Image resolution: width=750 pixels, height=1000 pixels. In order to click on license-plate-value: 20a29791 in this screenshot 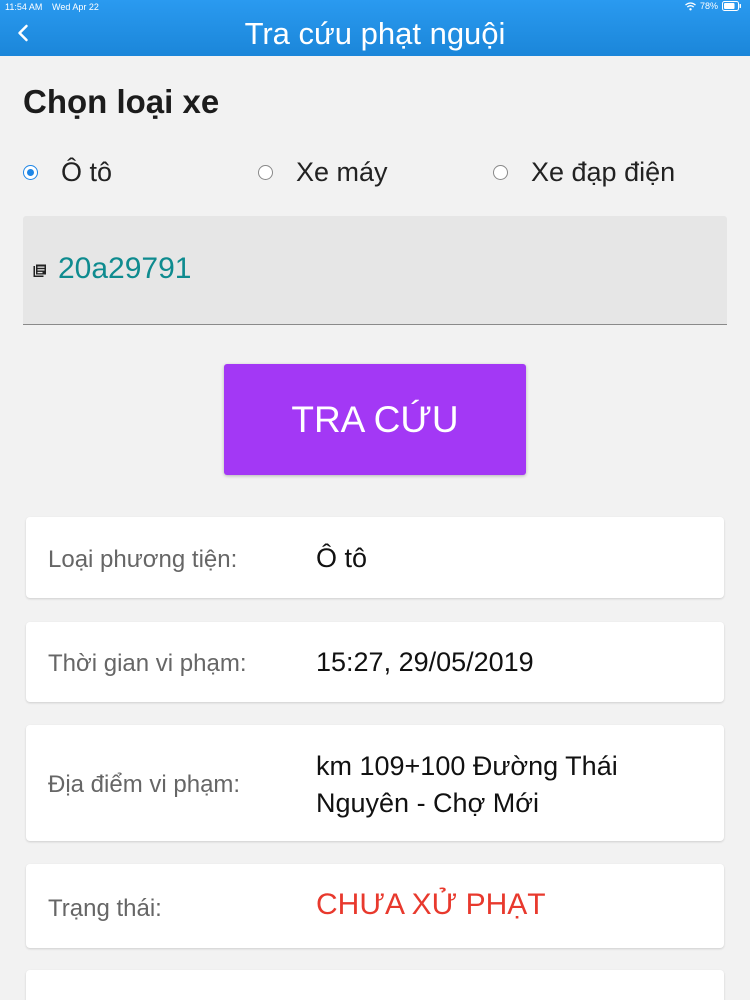, I will do `click(124, 269)`.